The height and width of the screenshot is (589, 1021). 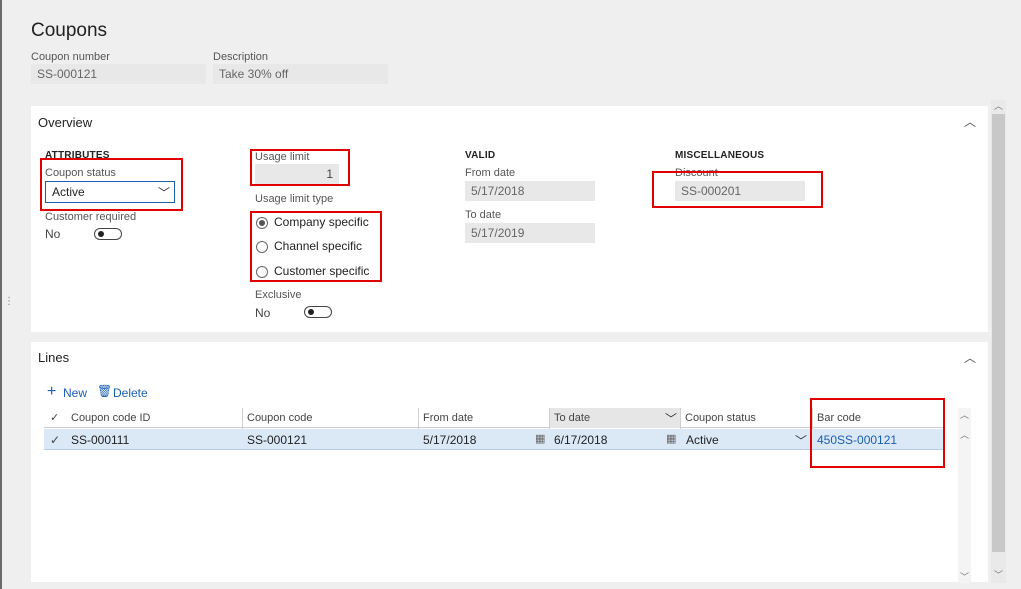 What do you see at coordinates (530, 191) in the screenshot?
I see `from-date-field: 5/17/2018` at bounding box center [530, 191].